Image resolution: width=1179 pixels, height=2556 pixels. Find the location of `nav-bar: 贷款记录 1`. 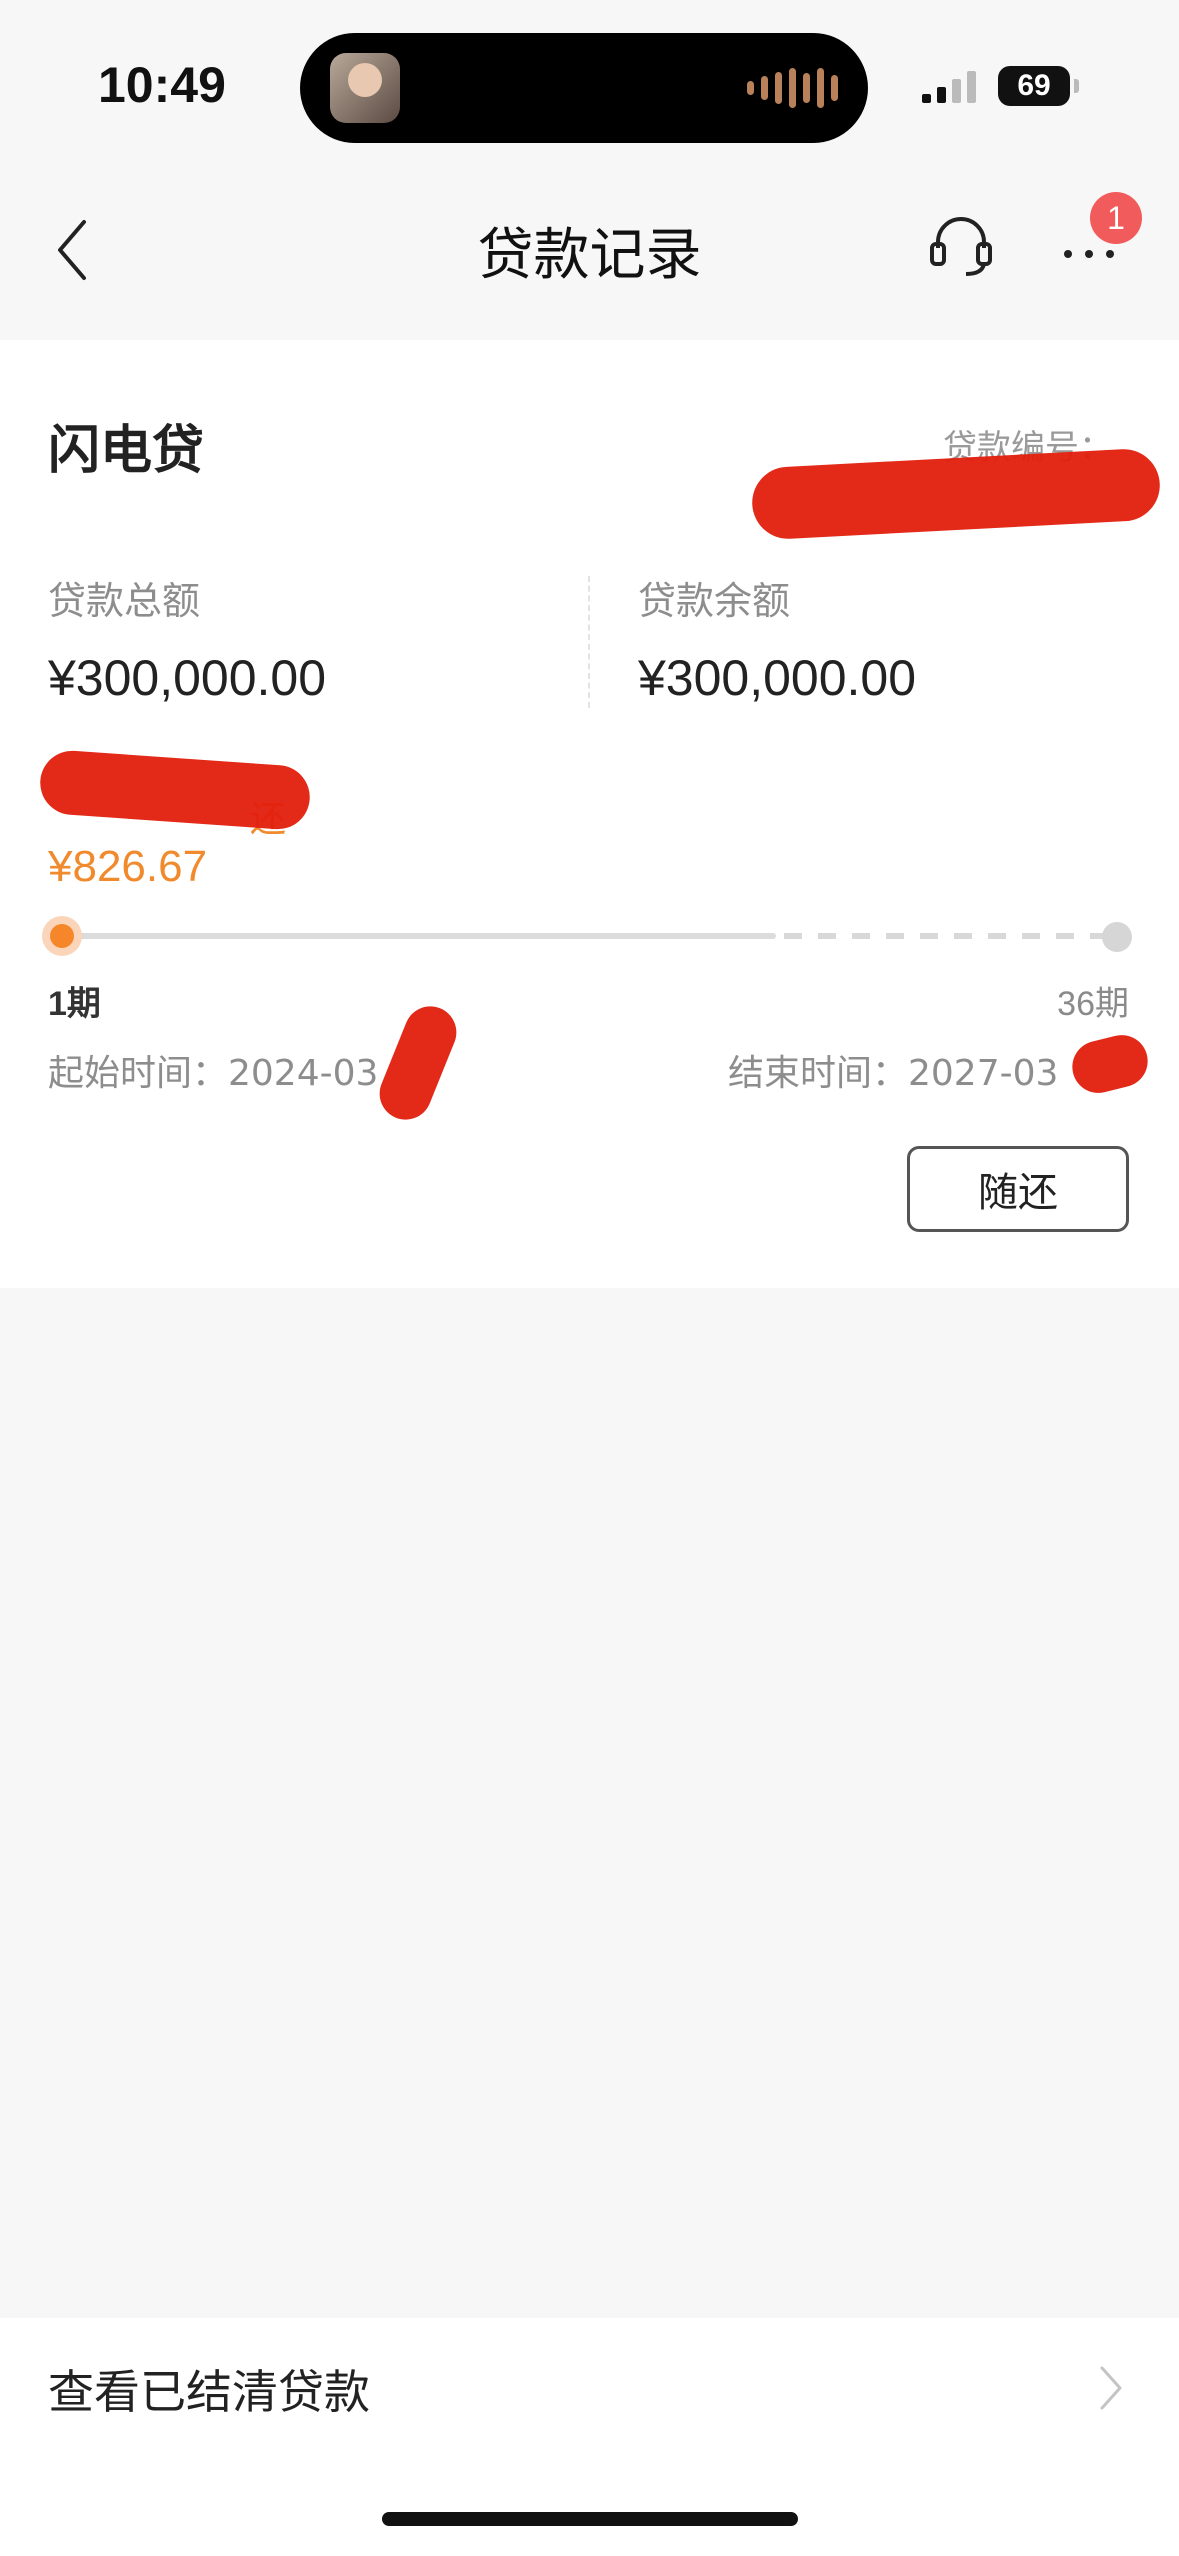

nav-bar: 贷款记录 1 is located at coordinates (589, 255).